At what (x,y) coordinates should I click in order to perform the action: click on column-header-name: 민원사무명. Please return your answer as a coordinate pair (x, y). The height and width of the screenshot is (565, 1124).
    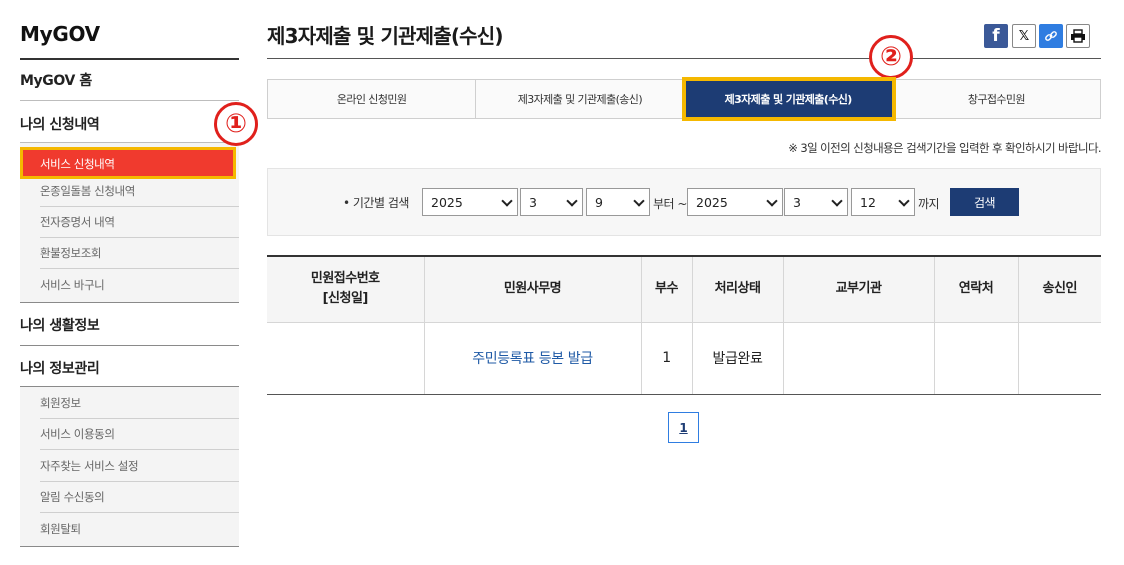
    Looking at the image, I should click on (532, 289).